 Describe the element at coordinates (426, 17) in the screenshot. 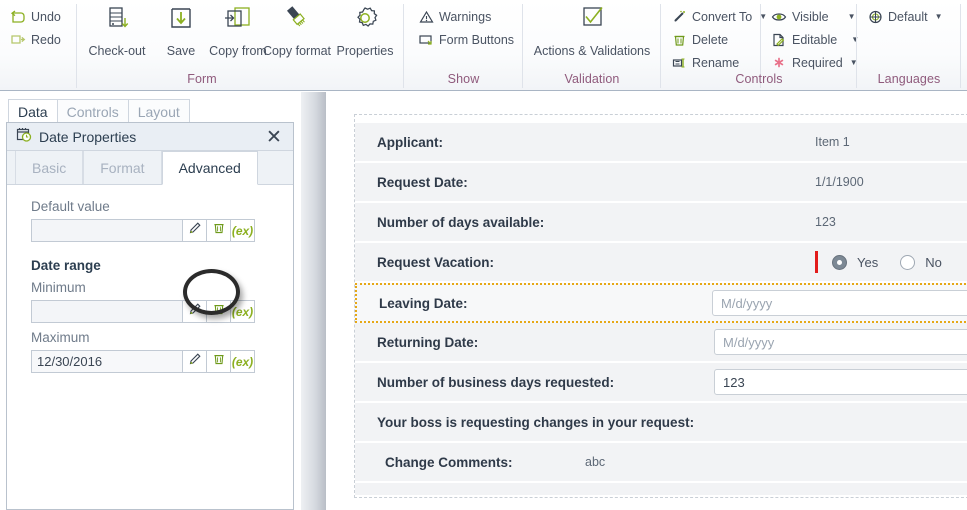

I see `warning-triangle-icon` at that location.